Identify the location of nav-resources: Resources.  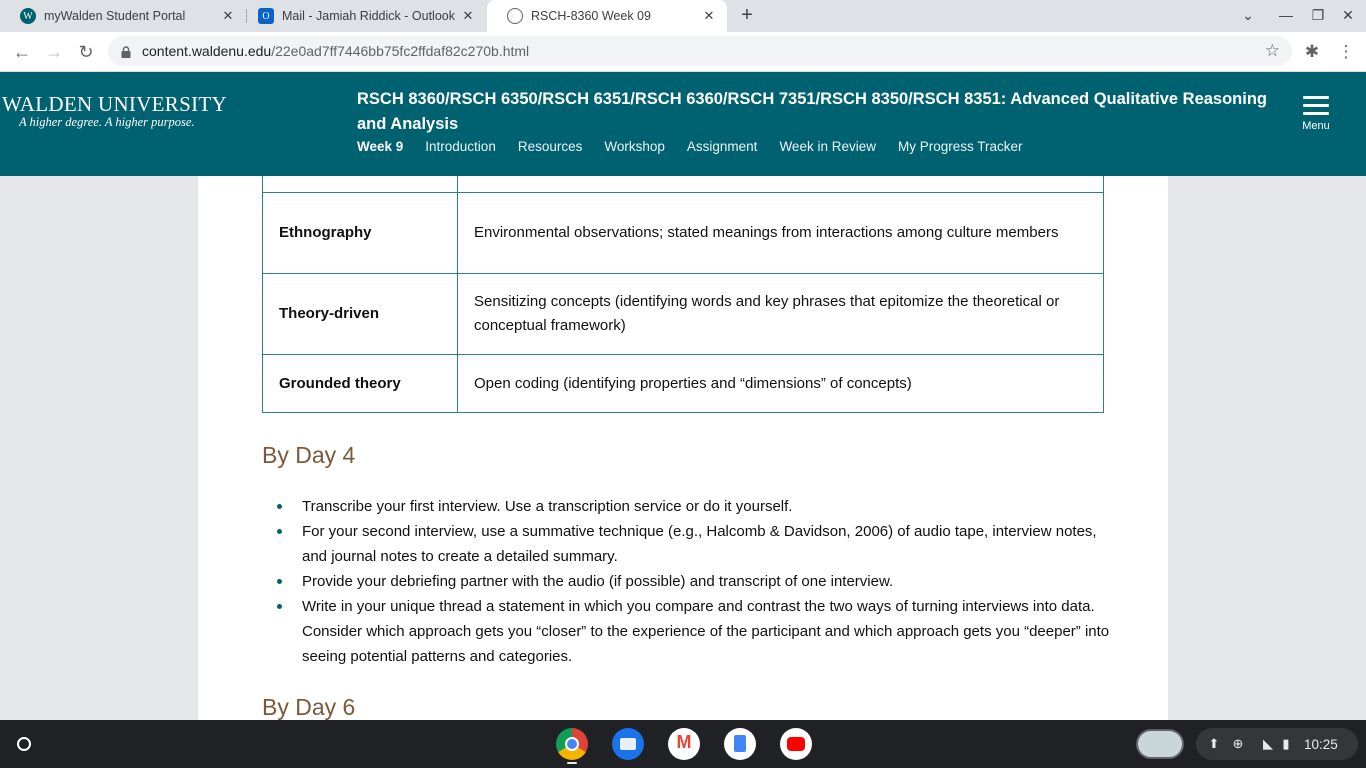
(550, 146).